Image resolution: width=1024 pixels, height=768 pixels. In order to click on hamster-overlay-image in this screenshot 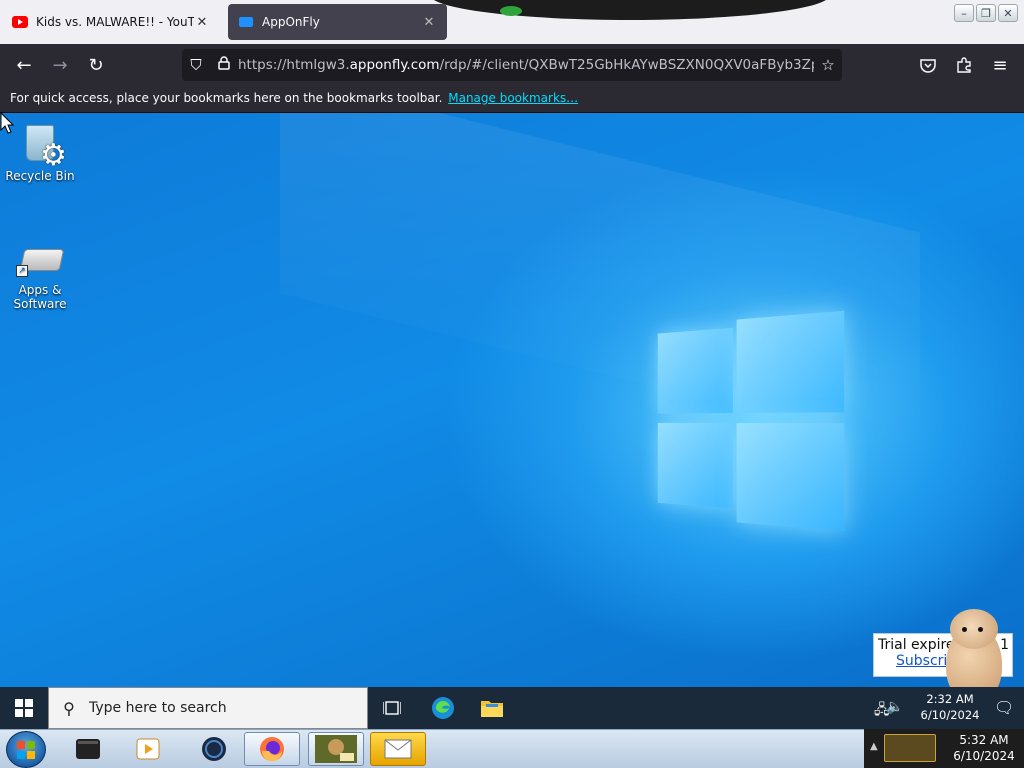, I will do `click(975, 645)`.